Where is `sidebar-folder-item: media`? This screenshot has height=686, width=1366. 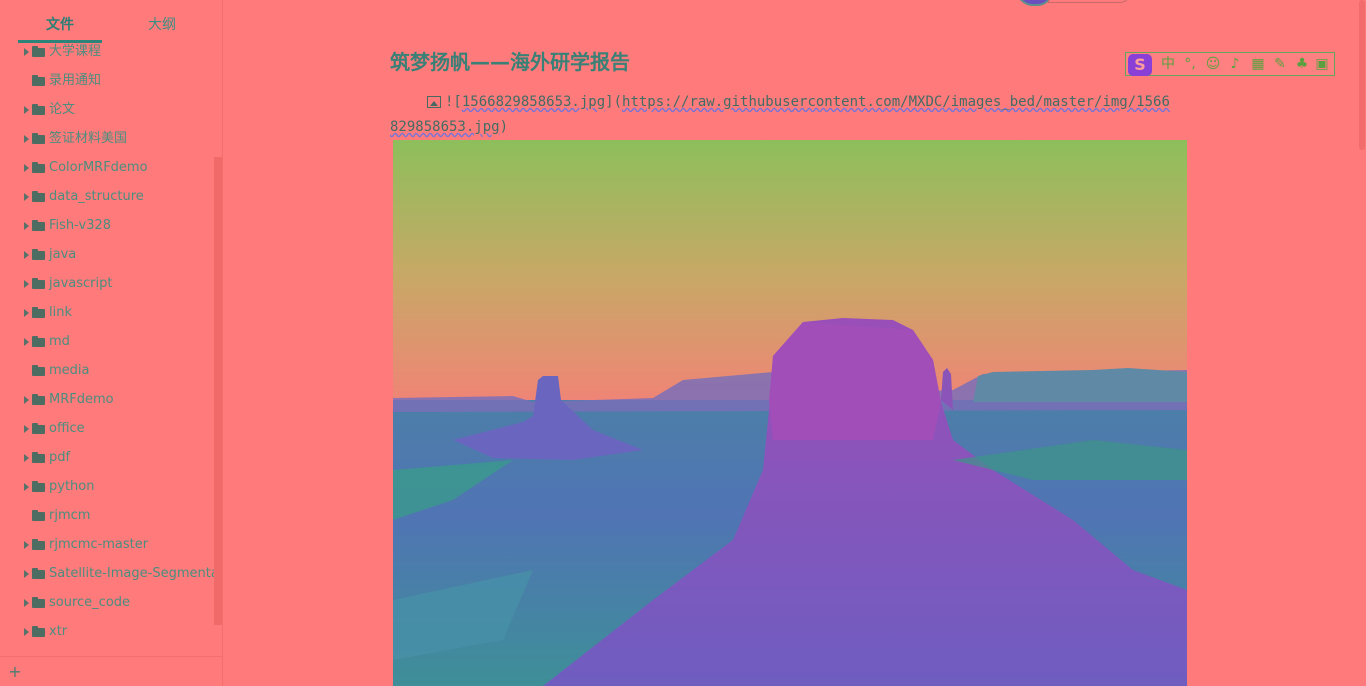 sidebar-folder-item: media is located at coordinates (107, 370).